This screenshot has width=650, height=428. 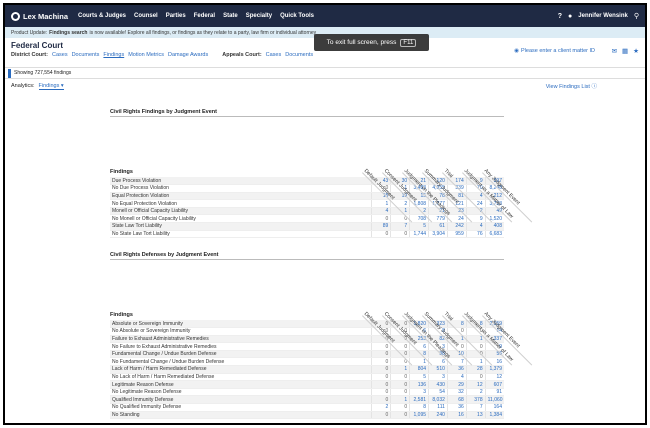 What do you see at coordinates (438, 369) in the screenshot?
I see `finding-count: 510` at bounding box center [438, 369].